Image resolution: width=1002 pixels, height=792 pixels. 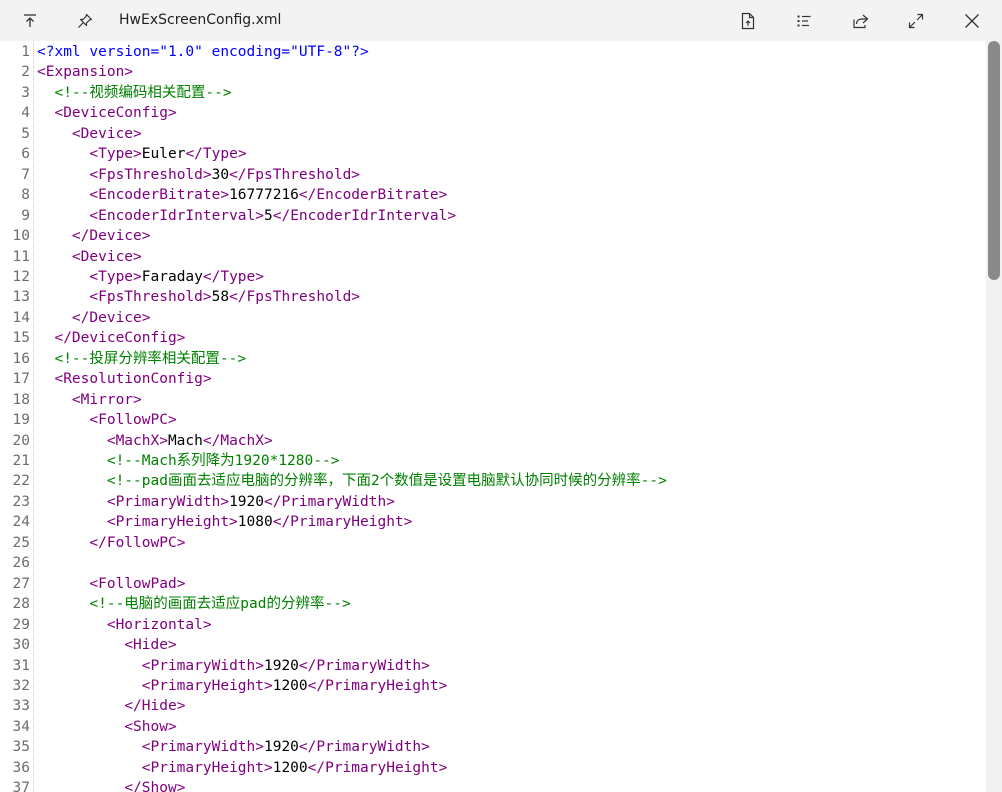 What do you see at coordinates (21, 542) in the screenshot?
I see `line-number: 25` at bounding box center [21, 542].